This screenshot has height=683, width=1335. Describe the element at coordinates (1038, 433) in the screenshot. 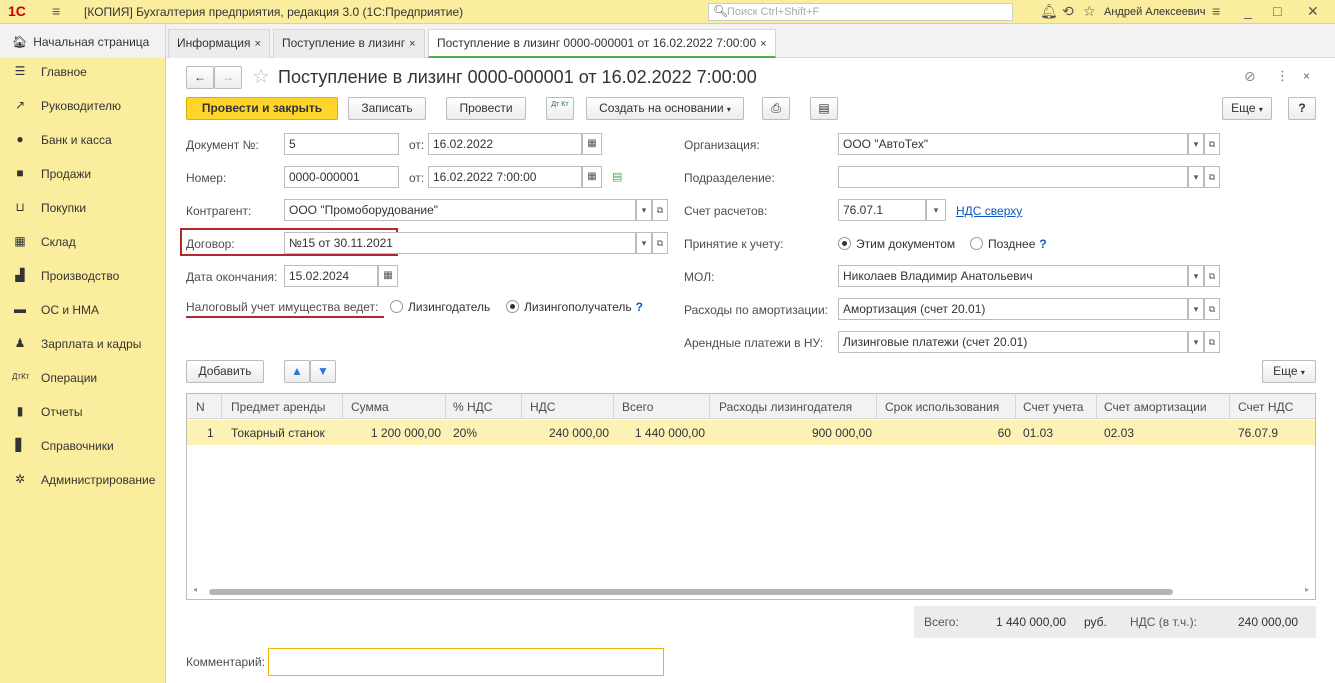

I see `cell-account: 01.03` at that location.